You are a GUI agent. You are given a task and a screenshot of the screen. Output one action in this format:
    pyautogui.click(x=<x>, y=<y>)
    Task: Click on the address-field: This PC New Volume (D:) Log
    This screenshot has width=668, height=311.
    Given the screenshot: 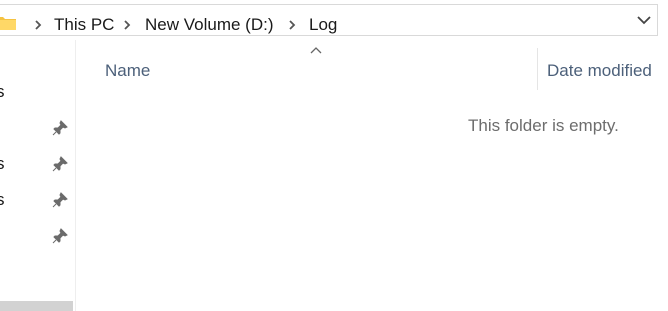 What is the action you would take?
    pyautogui.click(x=329, y=20)
    